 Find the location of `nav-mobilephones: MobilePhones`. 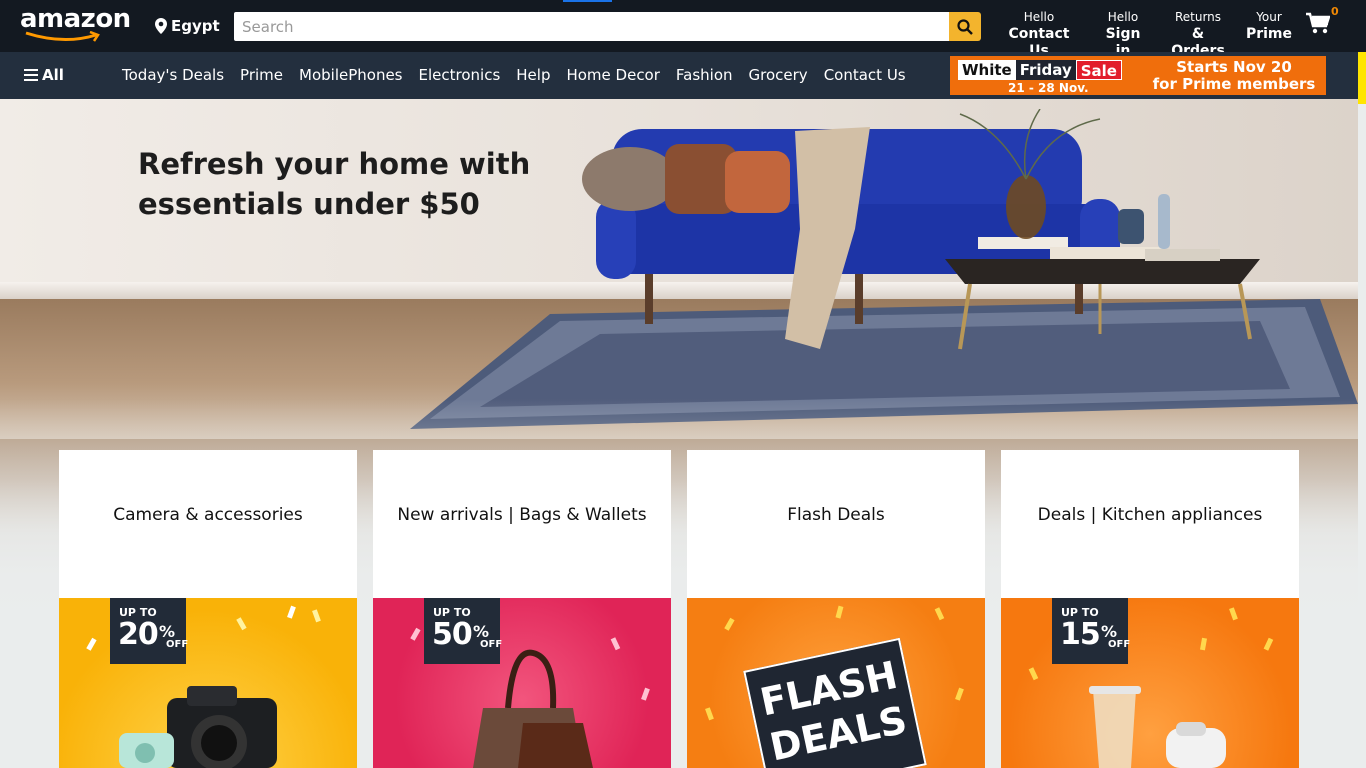

nav-mobilephones: MobilePhones is located at coordinates (350, 75).